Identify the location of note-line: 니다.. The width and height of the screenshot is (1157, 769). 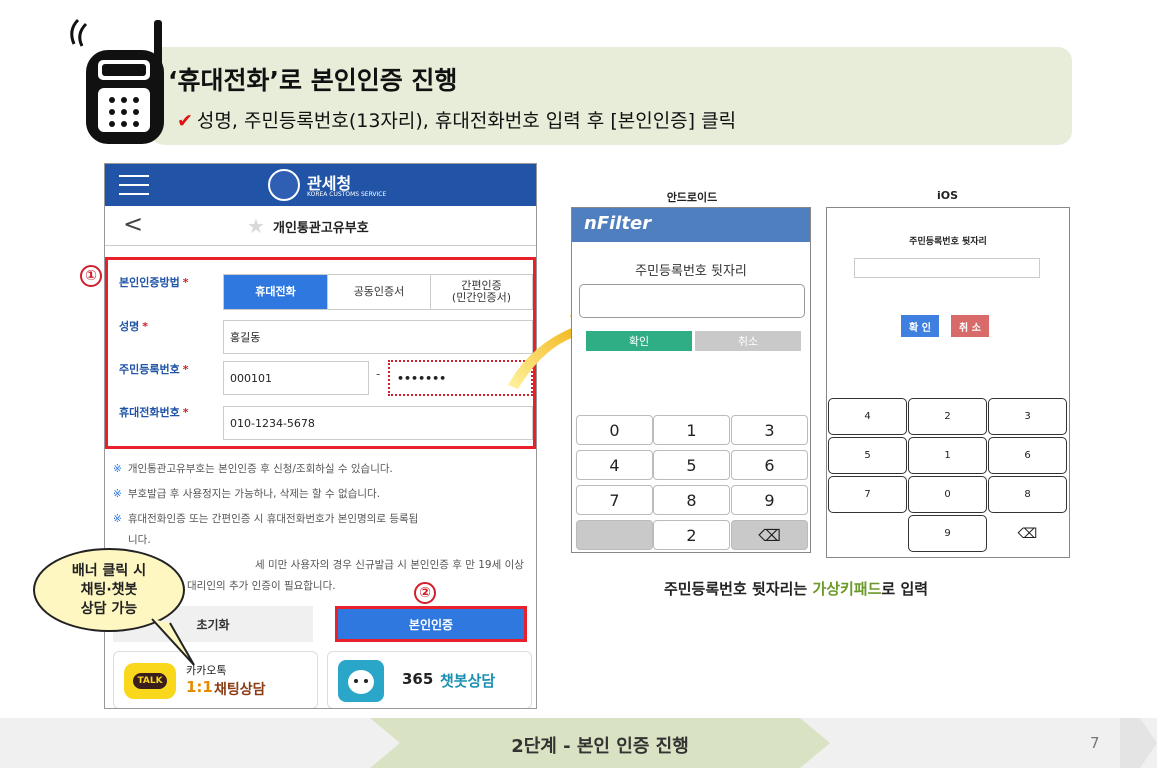
(139, 540).